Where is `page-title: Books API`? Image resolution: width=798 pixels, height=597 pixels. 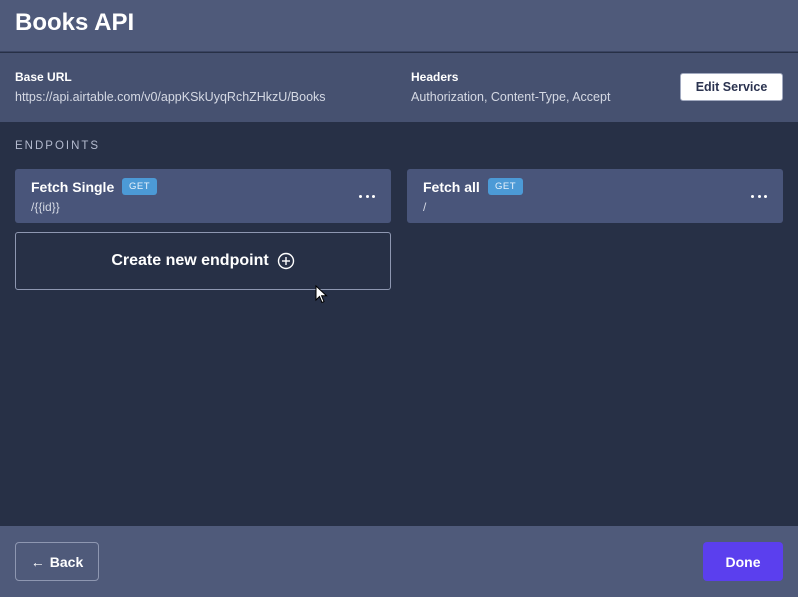
page-title: Books API is located at coordinates (75, 22).